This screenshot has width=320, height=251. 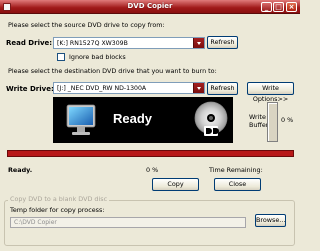 I want to click on write-options-button: Write Options>>, so click(x=270, y=92).